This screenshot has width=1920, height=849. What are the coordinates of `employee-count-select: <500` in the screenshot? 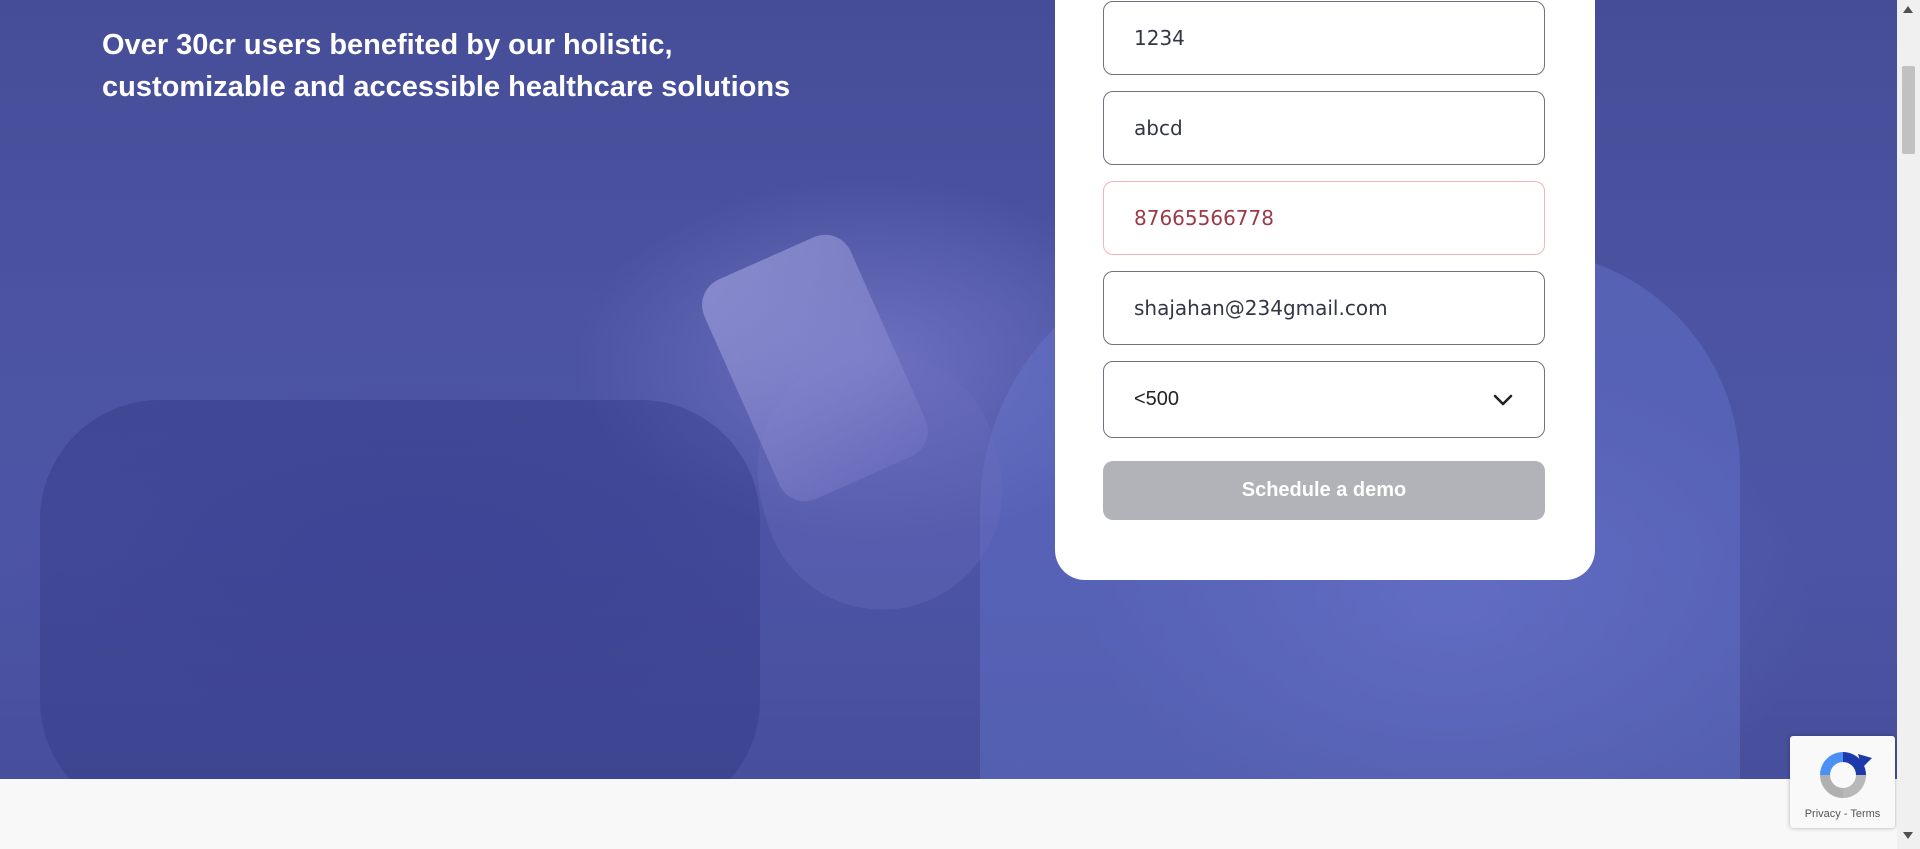 It's located at (1324, 399).